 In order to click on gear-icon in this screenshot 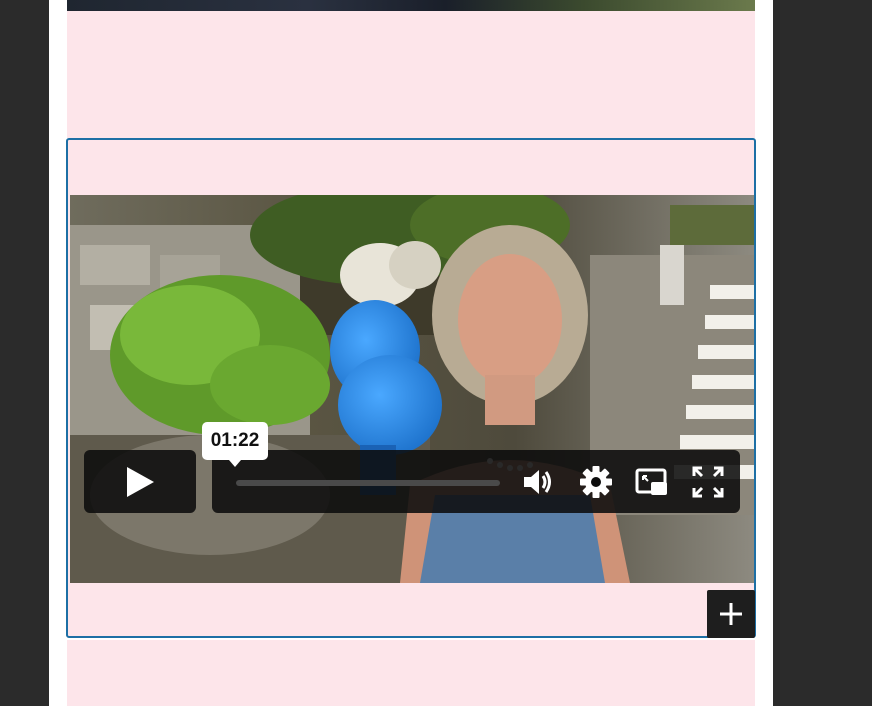, I will do `click(596, 482)`.